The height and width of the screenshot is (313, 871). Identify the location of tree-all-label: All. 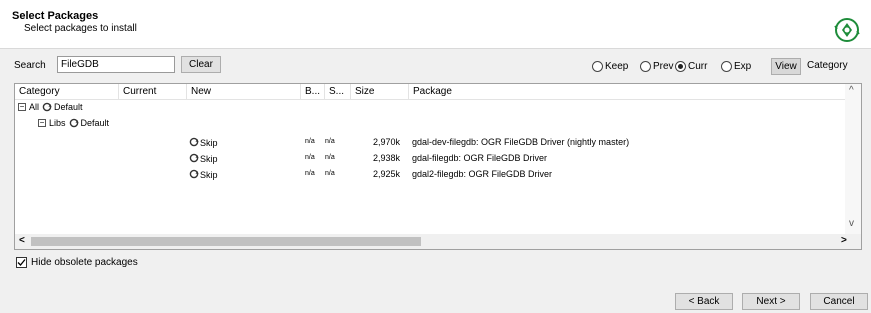
(34, 107).